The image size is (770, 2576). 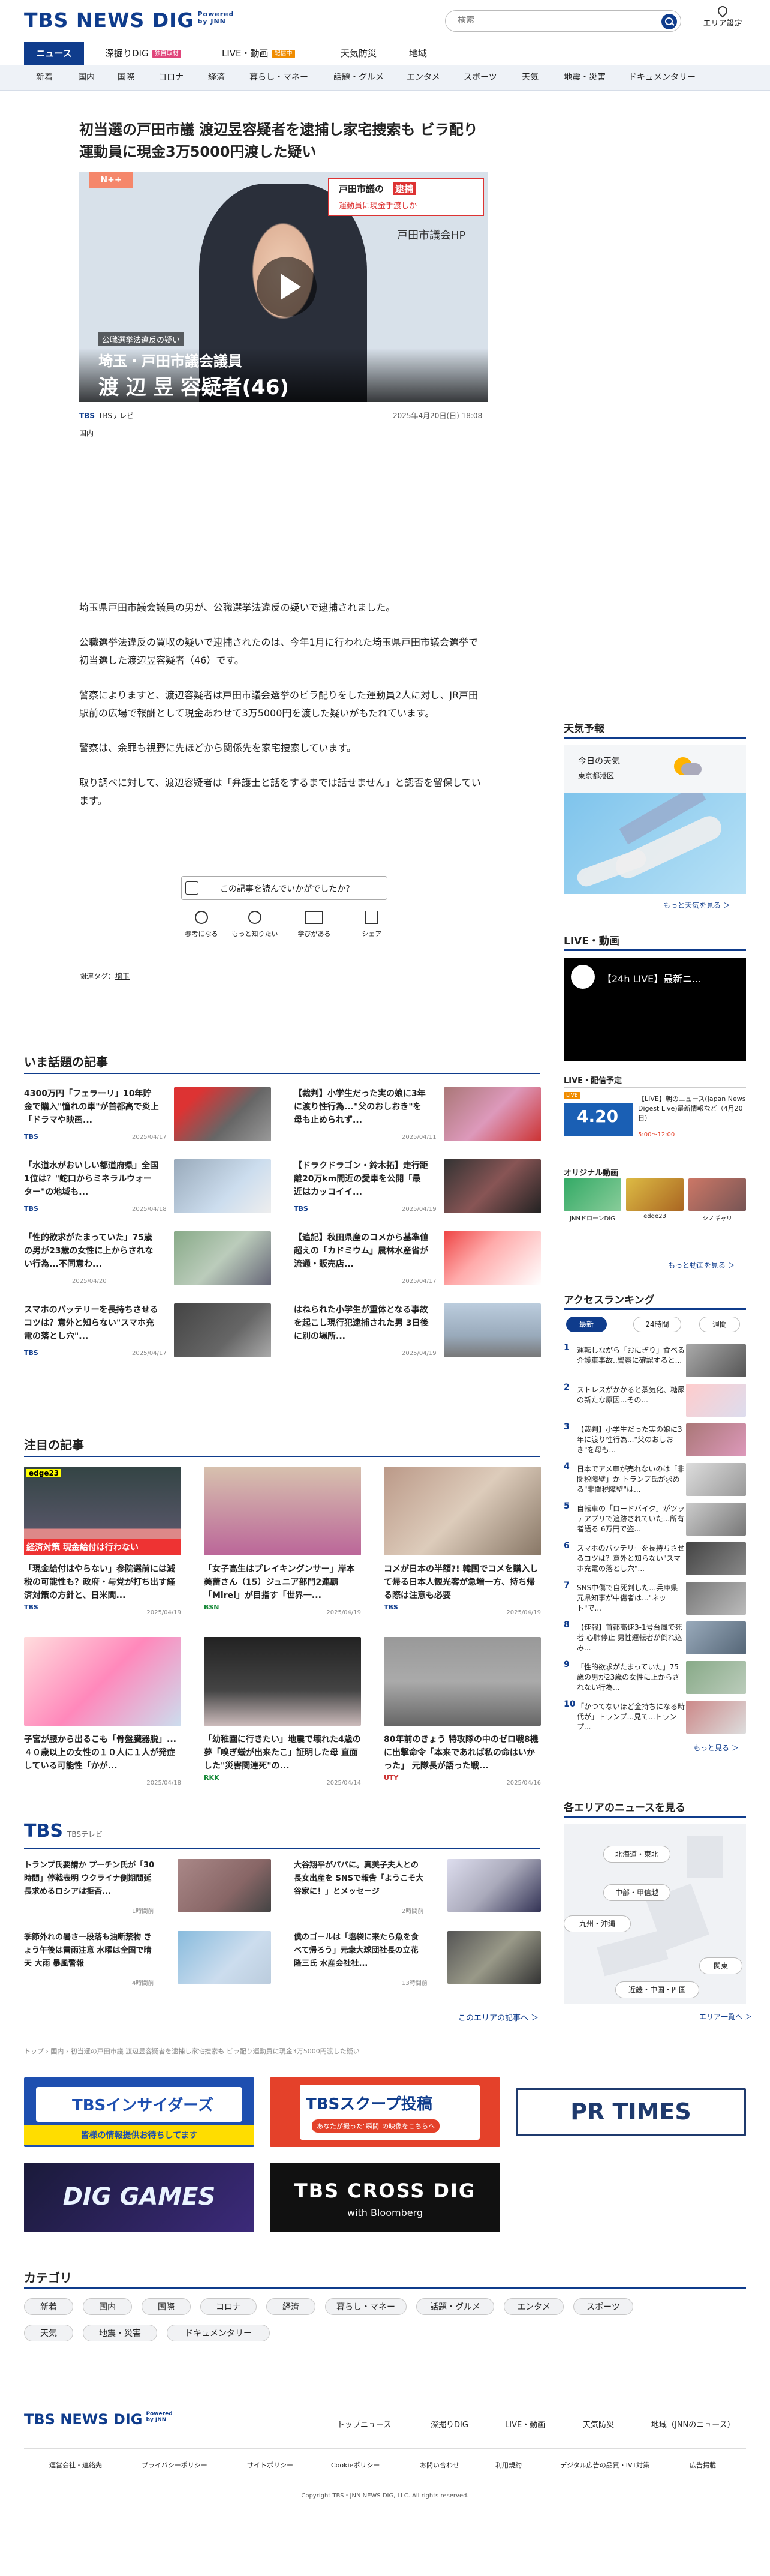 I want to click on diggames-banner: DIG GAMES, so click(x=139, y=2197).